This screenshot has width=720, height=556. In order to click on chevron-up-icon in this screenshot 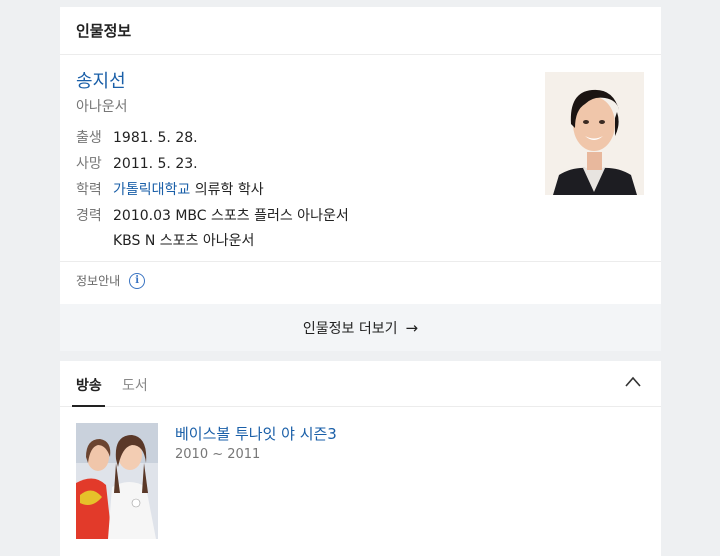, I will do `click(633, 382)`.